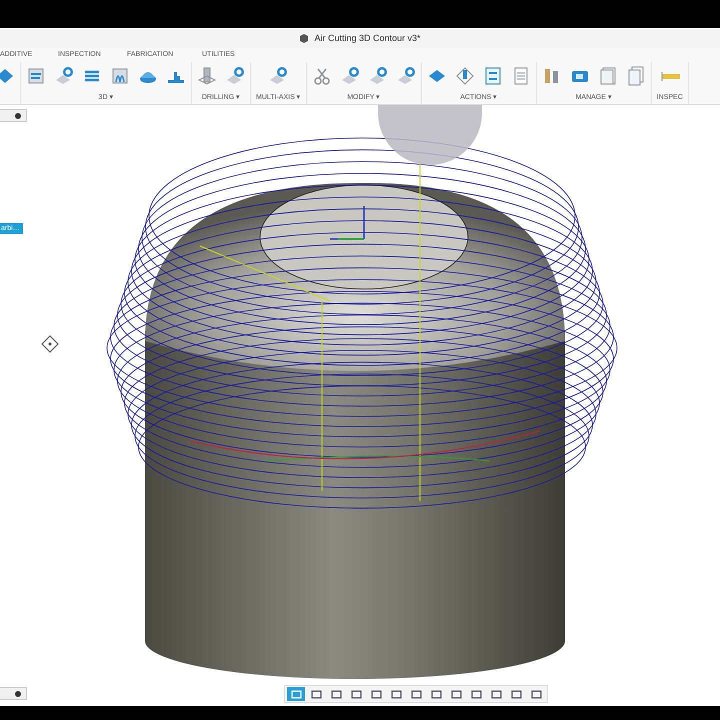 The width and height of the screenshot is (720, 720). Describe the element at coordinates (636, 76) in the screenshot. I see `docs-icon` at that location.